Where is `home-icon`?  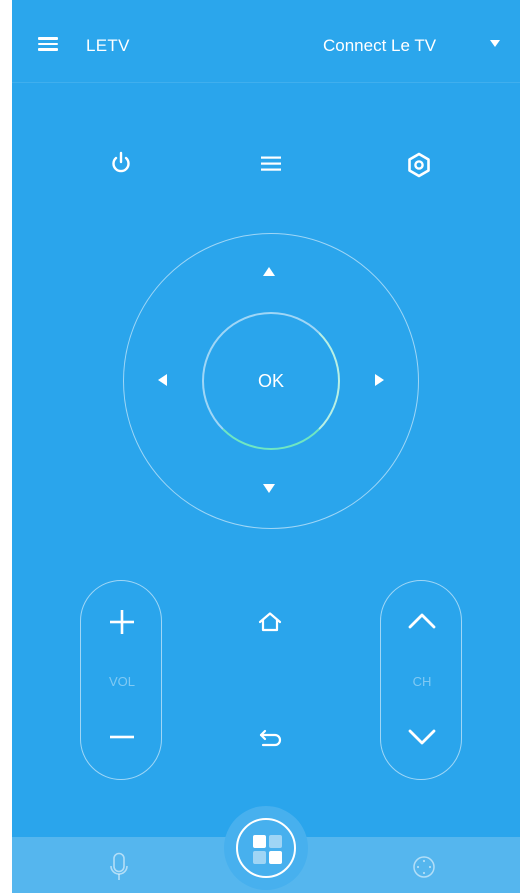
home-icon is located at coordinates (270, 622).